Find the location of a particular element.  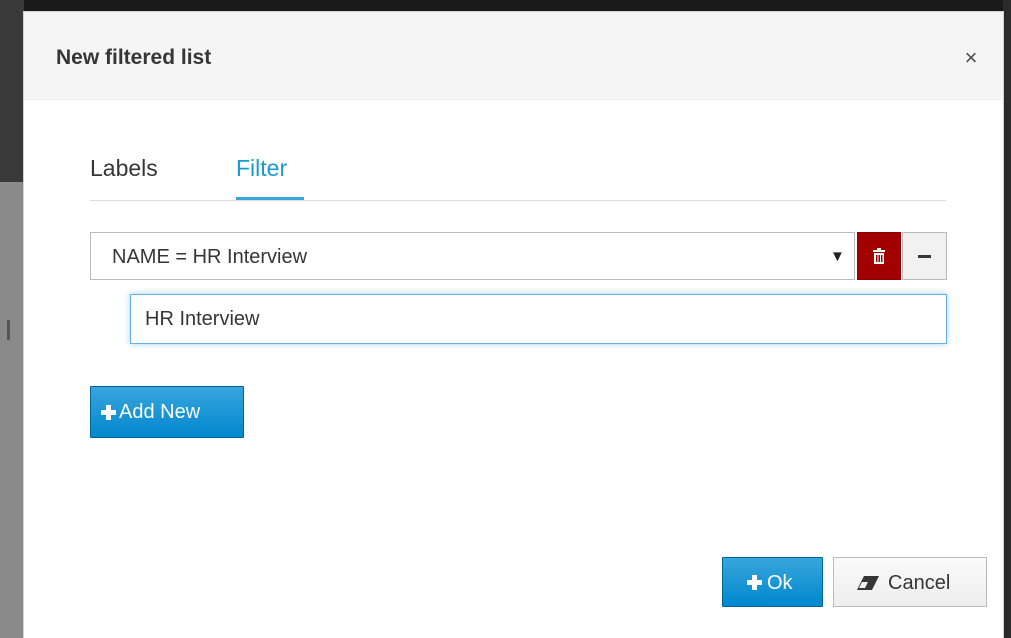

tab-labels: Labels is located at coordinates (124, 168).